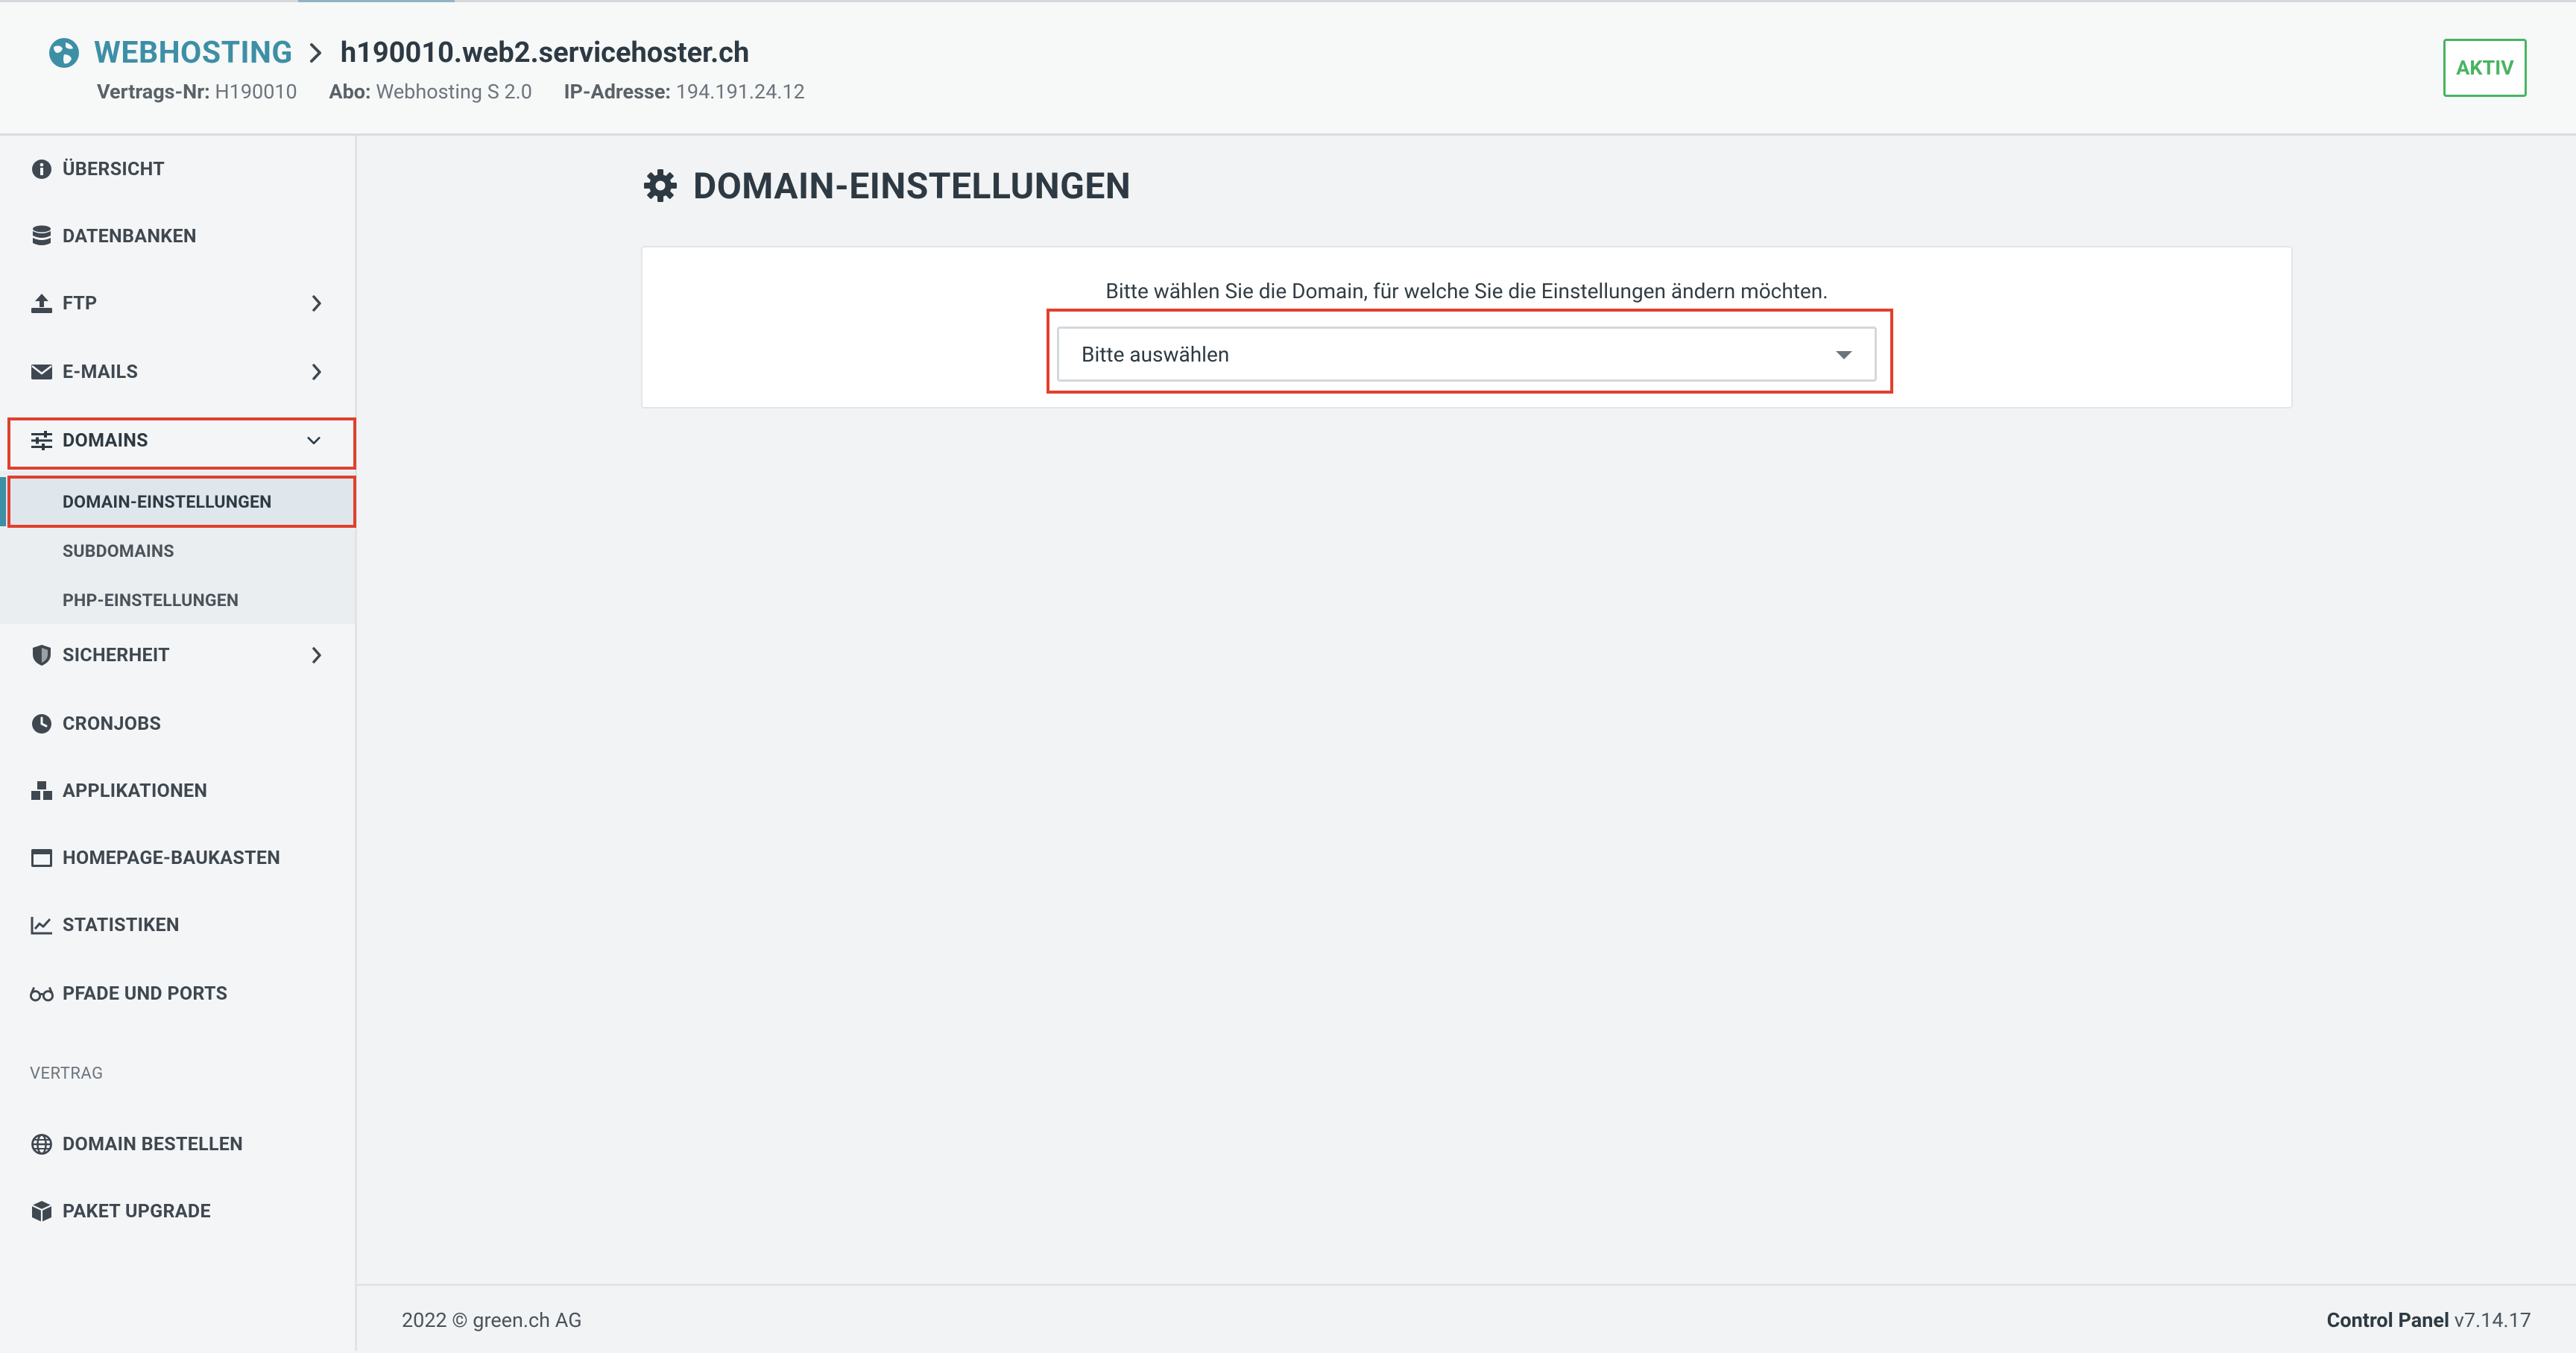  Describe the element at coordinates (42, 1144) in the screenshot. I see `globe-icon` at that location.